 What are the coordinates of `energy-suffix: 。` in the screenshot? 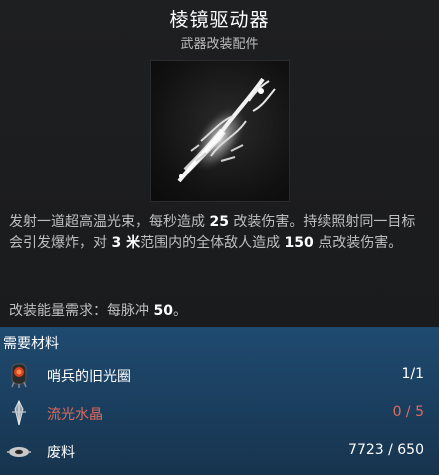 It's located at (179, 311).